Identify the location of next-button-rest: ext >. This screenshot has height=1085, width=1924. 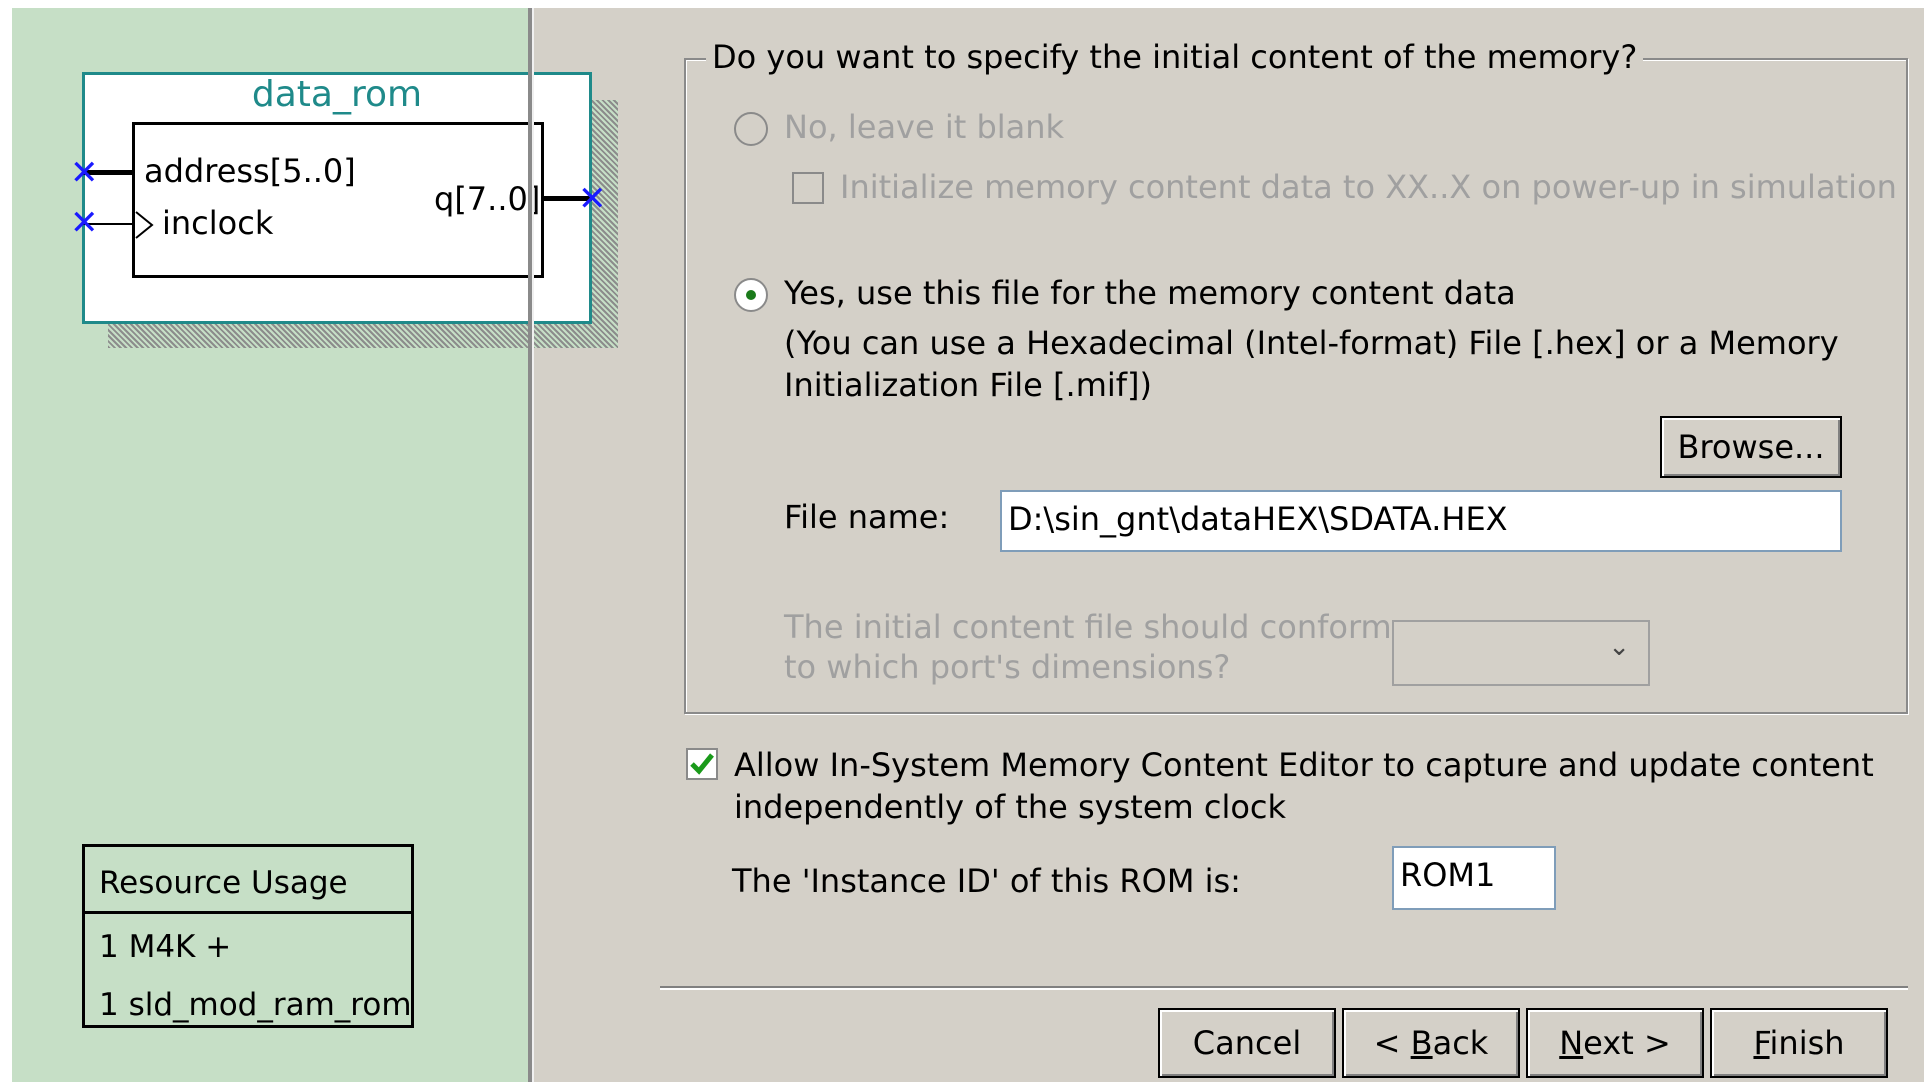
(1627, 1043).